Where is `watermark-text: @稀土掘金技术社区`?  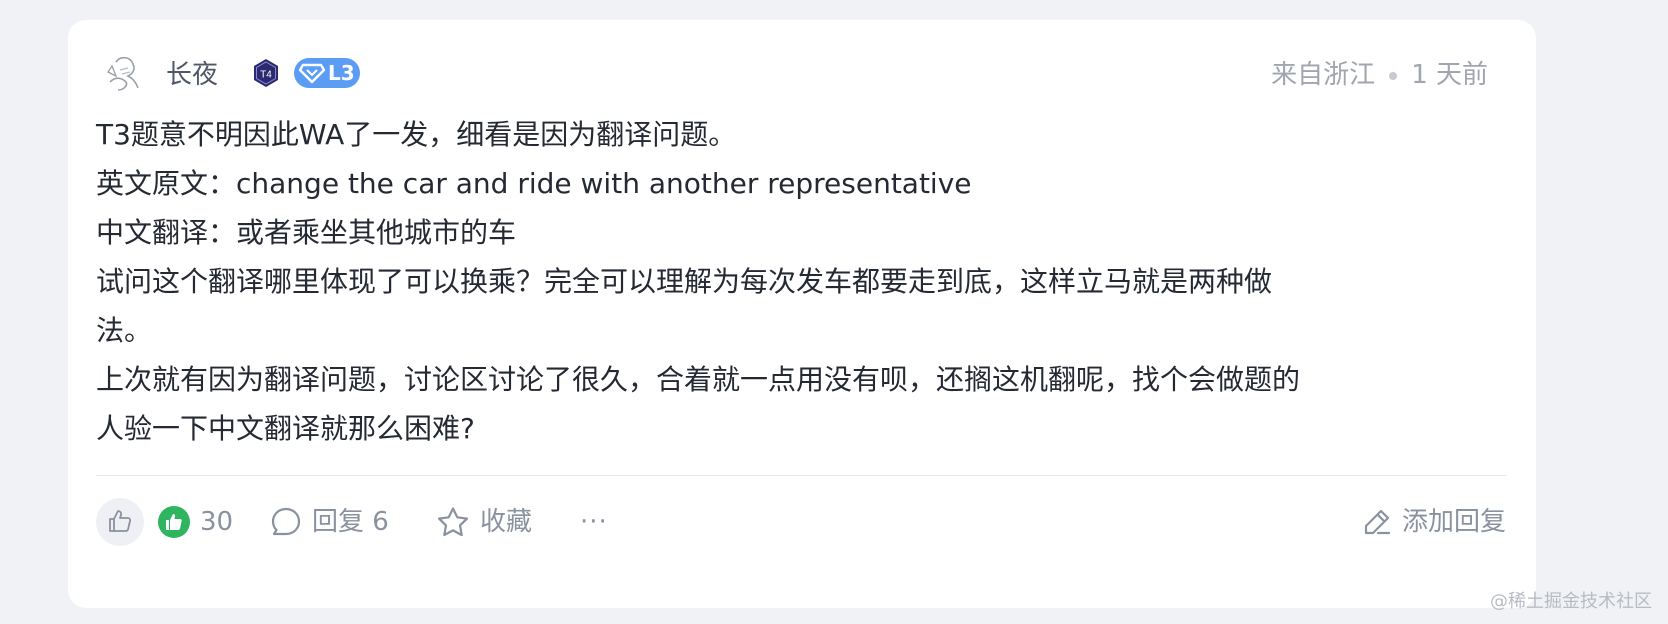
watermark-text: @稀土掘金技术社区 is located at coordinates (1571, 601).